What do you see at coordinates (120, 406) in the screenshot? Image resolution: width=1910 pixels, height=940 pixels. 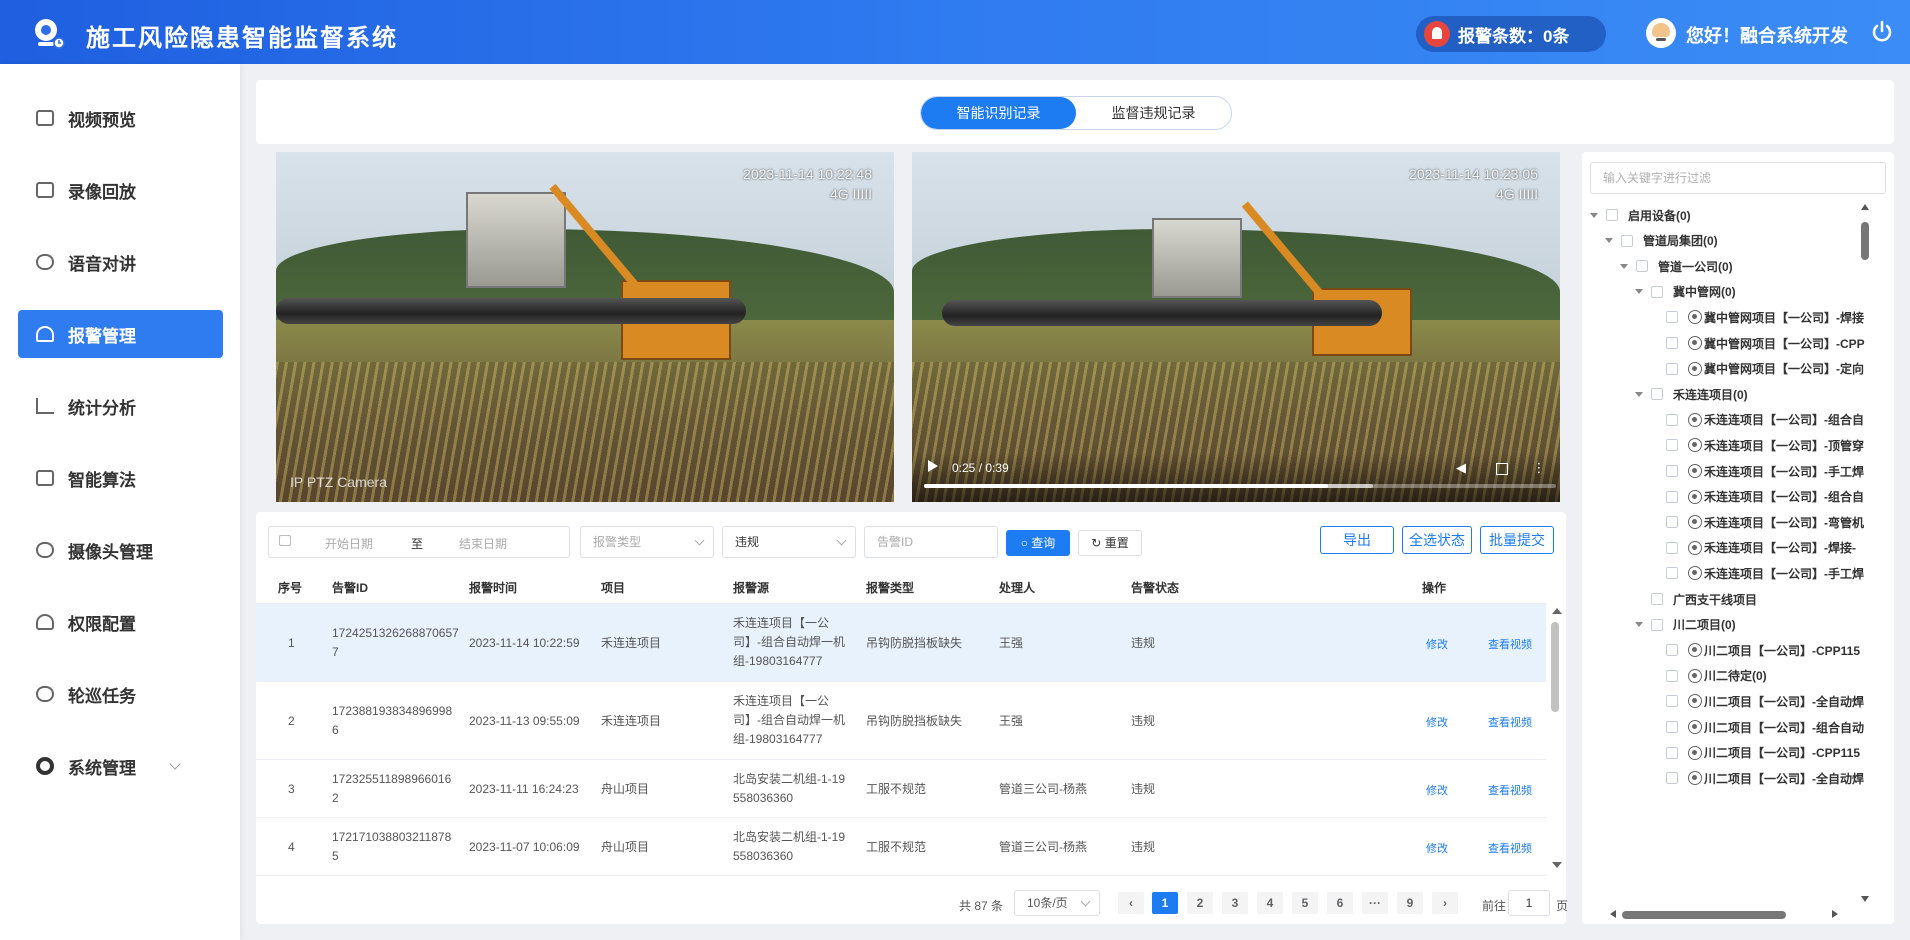 I see `sidebar-item-statistics: 统计分析` at bounding box center [120, 406].